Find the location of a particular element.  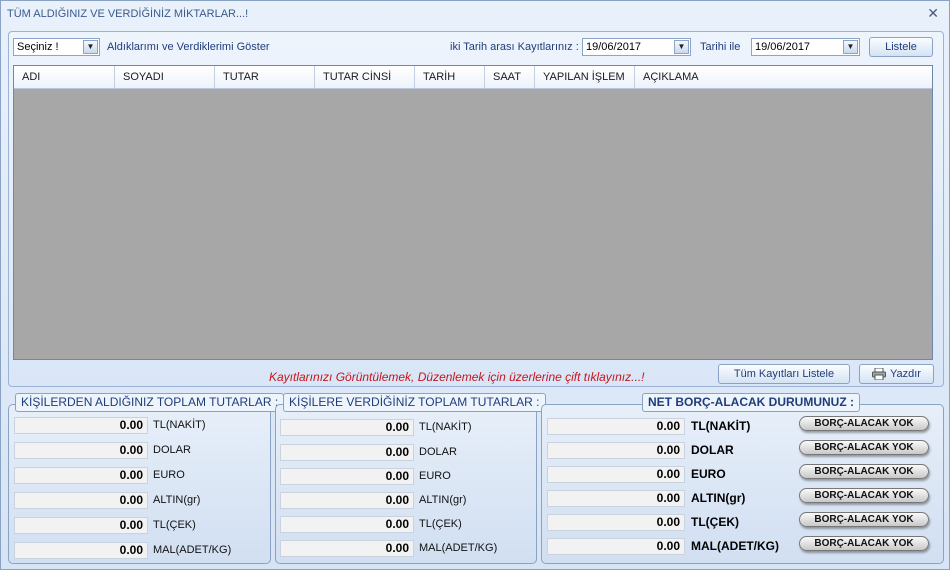

given-currency-label: ALTIN(gr) is located at coordinates (443, 500).